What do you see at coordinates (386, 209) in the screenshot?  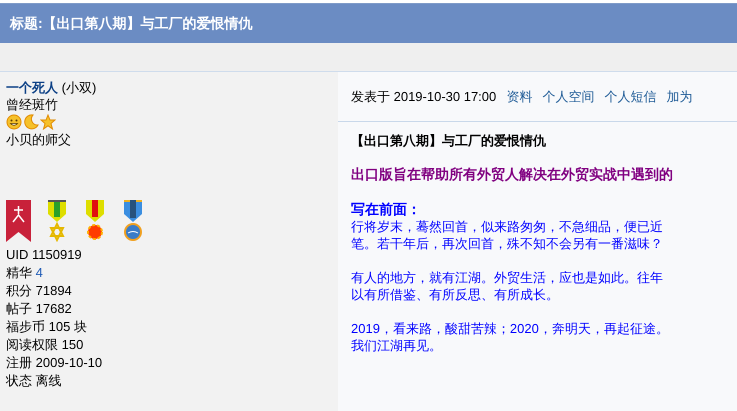 I see `section-heading: 写在前面：` at bounding box center [386, 209].